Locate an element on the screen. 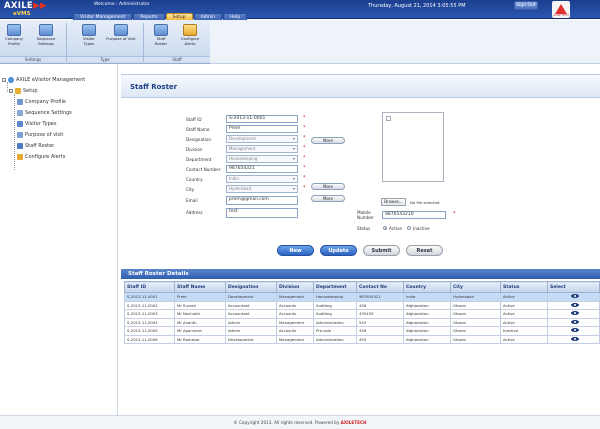 This screenshot has height=429, width=600. designation-select: Development is located at coordinates (262, 139).